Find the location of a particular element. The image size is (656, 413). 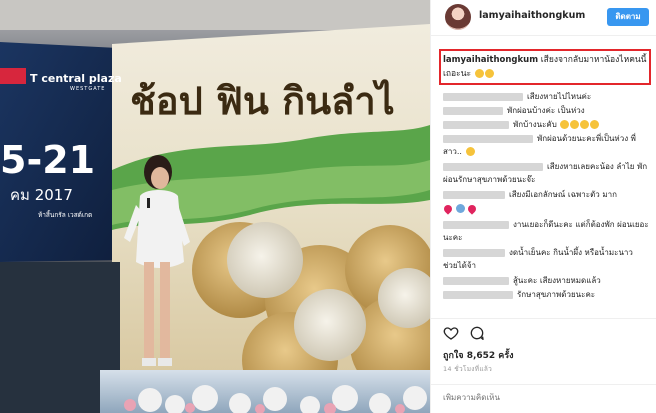

comment-item: เสียงหายไปไหนค่ะ is located at coordinates (546, 96).